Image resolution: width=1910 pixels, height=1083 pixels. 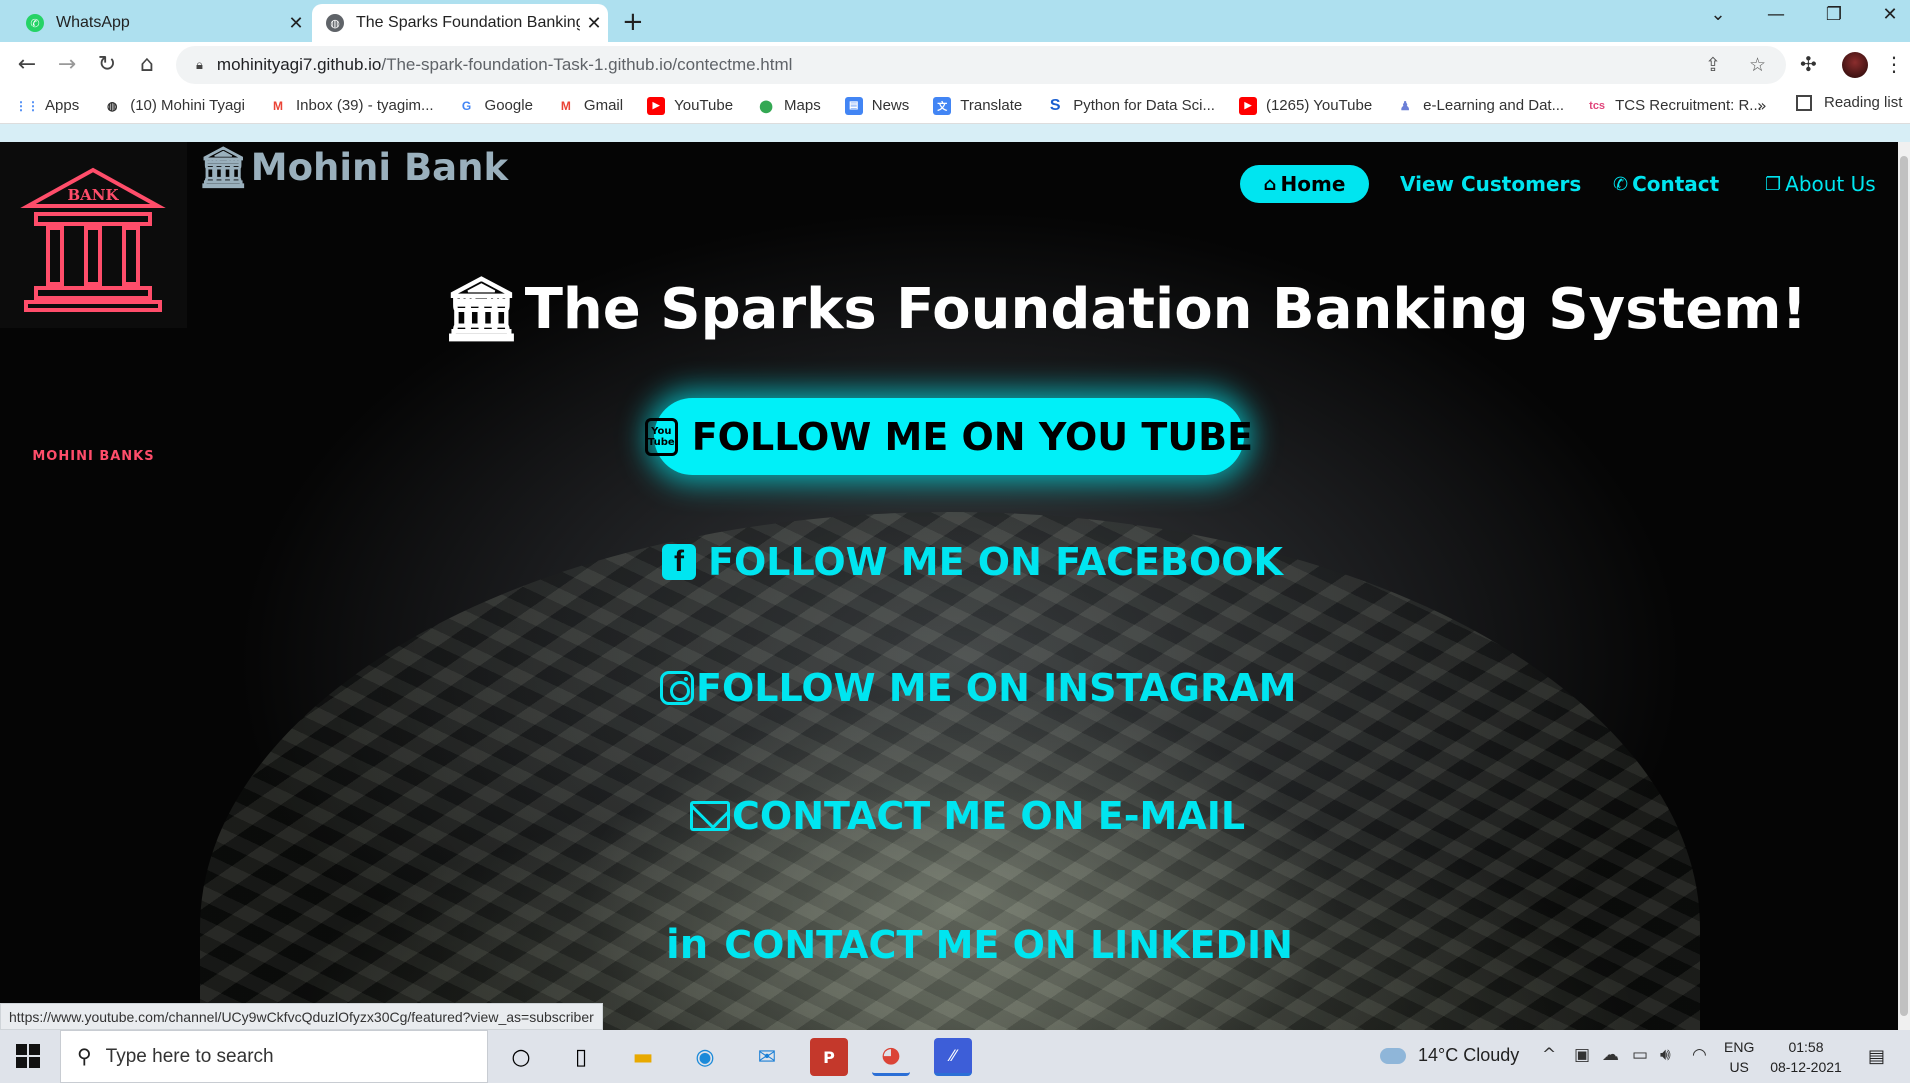 What do you see at coordinates (1762, 105) in the screenshot?
I see `more-bookmarks-button: »` at bounding box center [1762, 105].